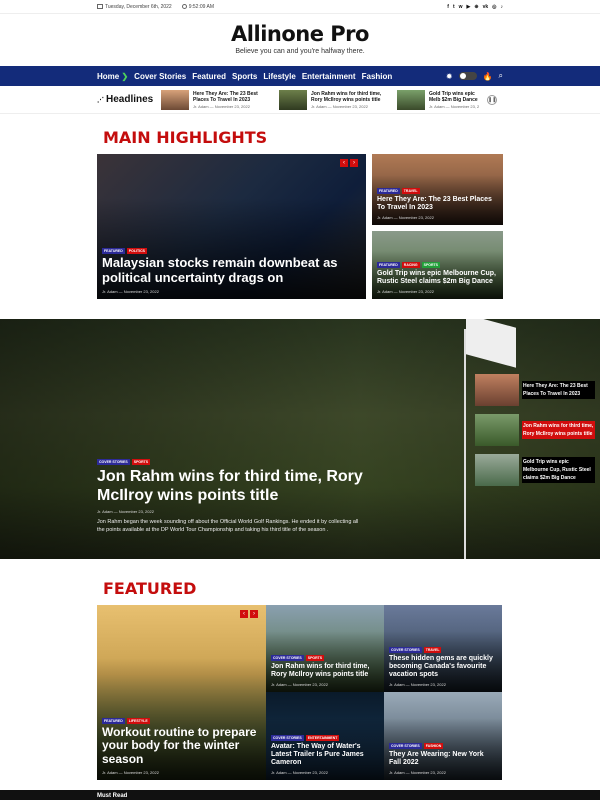 This screenshot has height=802, width=600. I want to click on nav-item-sports: Sports, so click(244, 76).